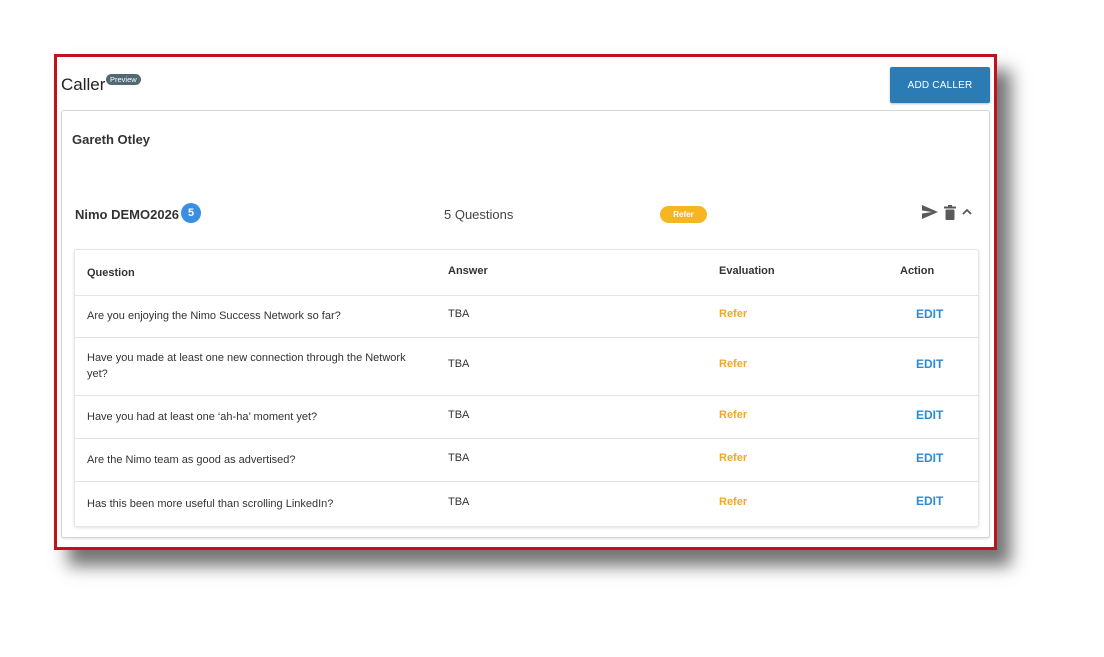  What do you see at coordinates (747, 271) in the screenshot?
I see `column-header-evaluation: Evaluation` at bounding box center [747, 271].